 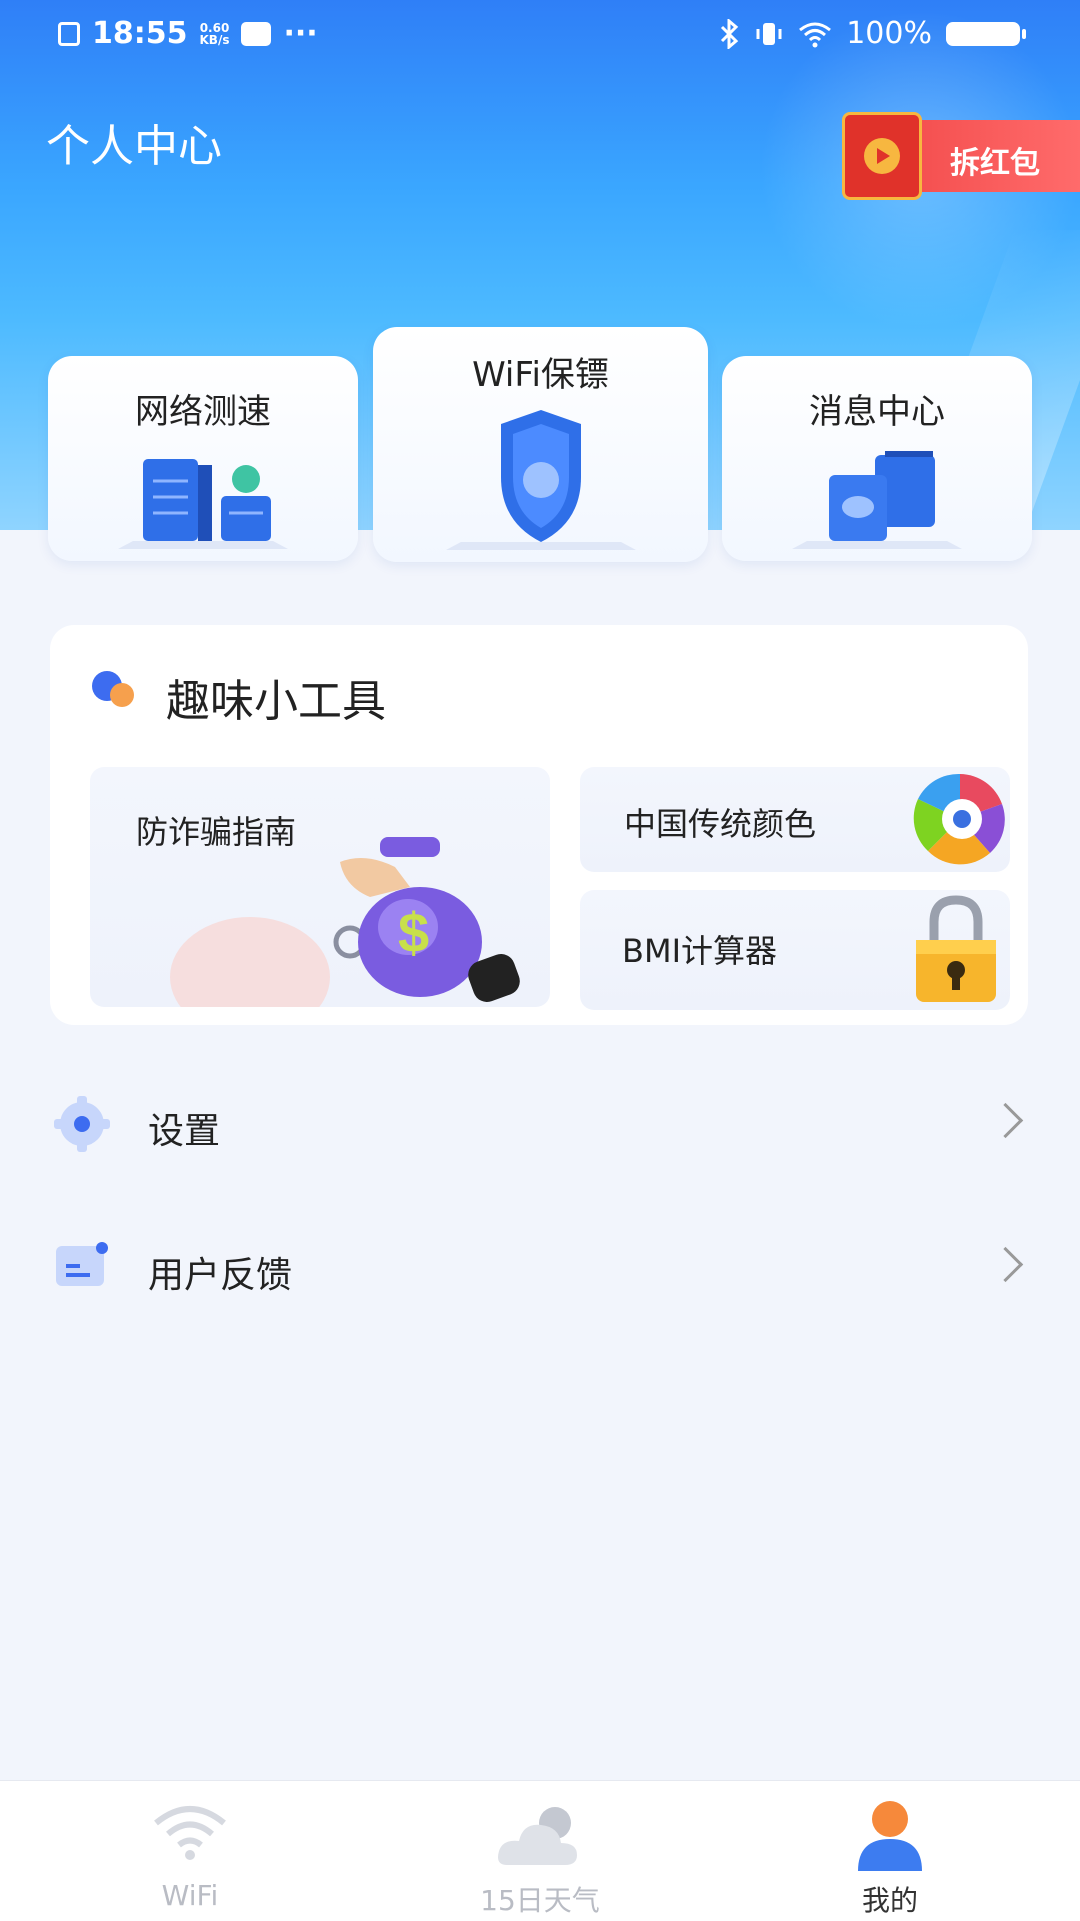 I want to click on bluetooth-icon, so click(x=730, y=33).